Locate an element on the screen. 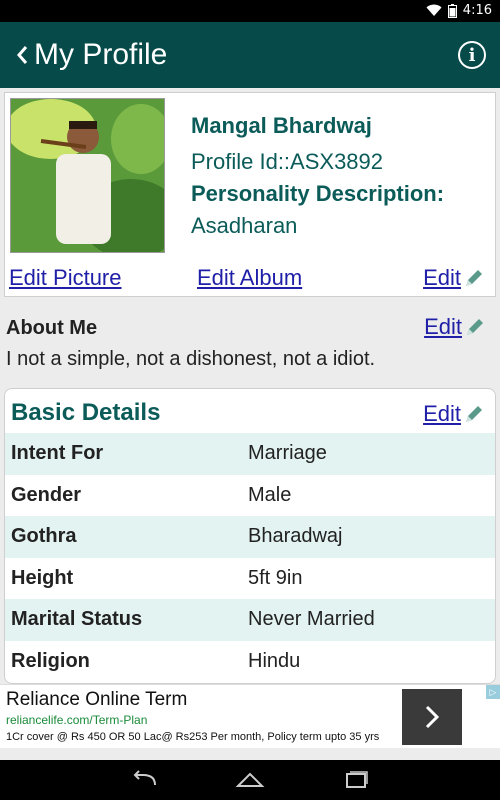 This screenshot has width=500, height=800. status-time: 4:16 is located at coordinates (477, 10).